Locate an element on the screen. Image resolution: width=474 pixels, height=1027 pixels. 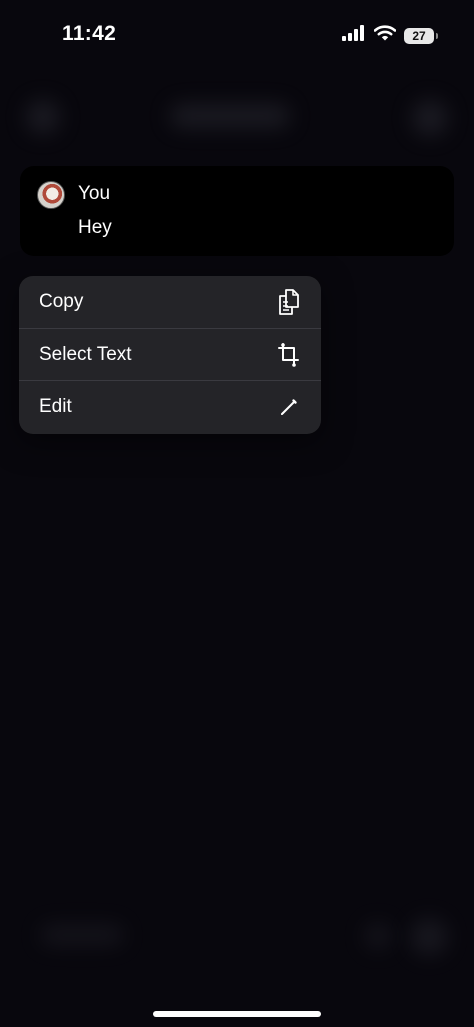
select-text-label: Select Text is located at coordinates (85, 354).